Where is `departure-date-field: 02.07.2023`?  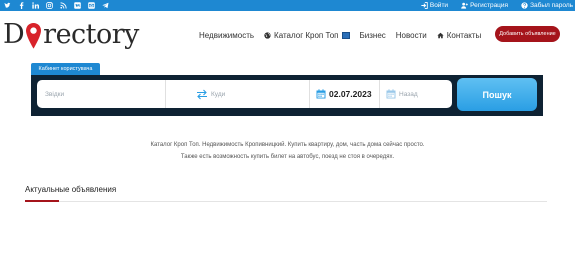
departure-date-field: 02.07.2023 is located at coordinates (344, 94).